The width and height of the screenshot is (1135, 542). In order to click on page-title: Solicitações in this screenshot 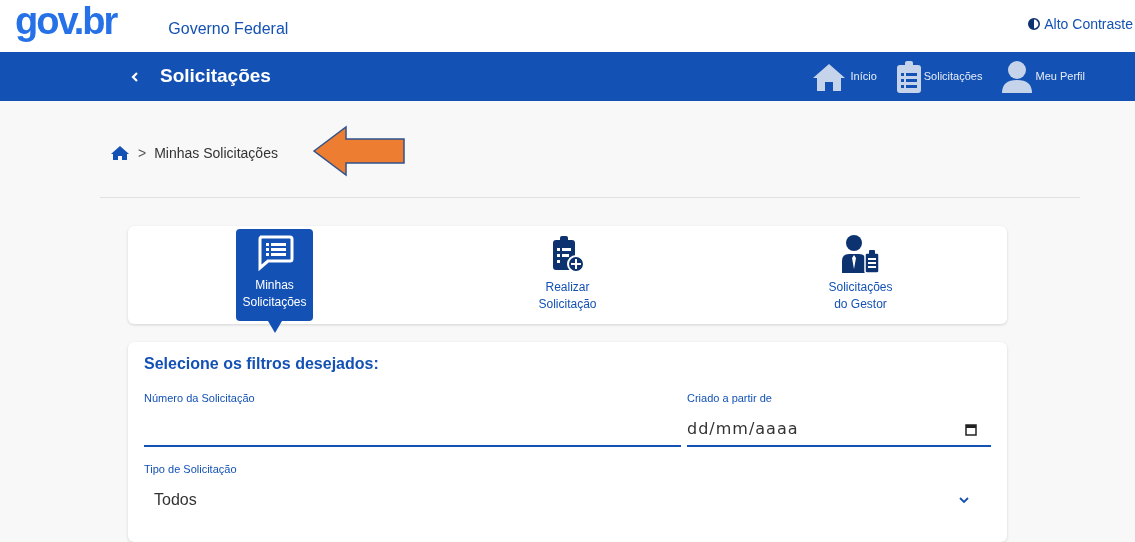, I will do `click(215, 76)`.